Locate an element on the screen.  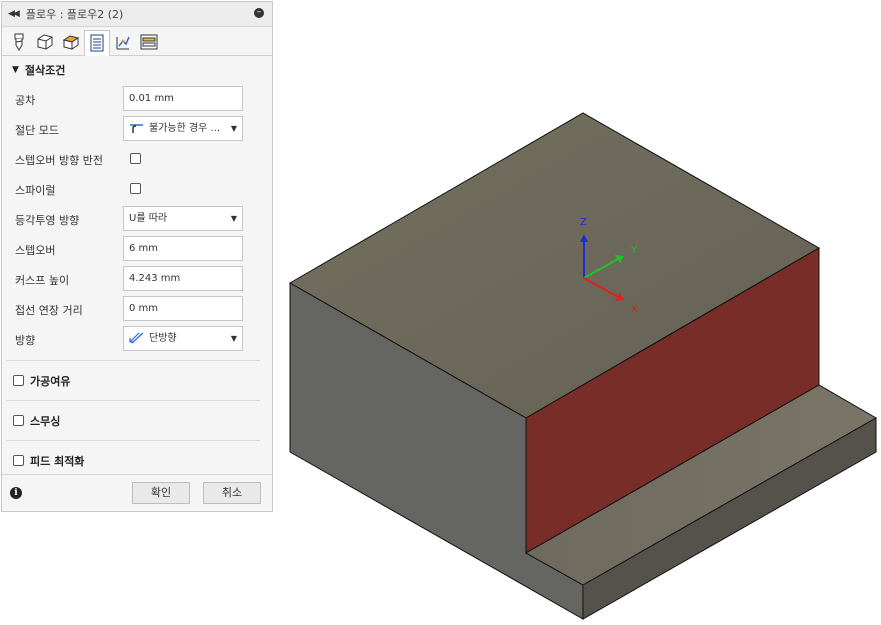
section-cutting-conditions: ▼ 절삭조건 is located at coordinates (137, 70).